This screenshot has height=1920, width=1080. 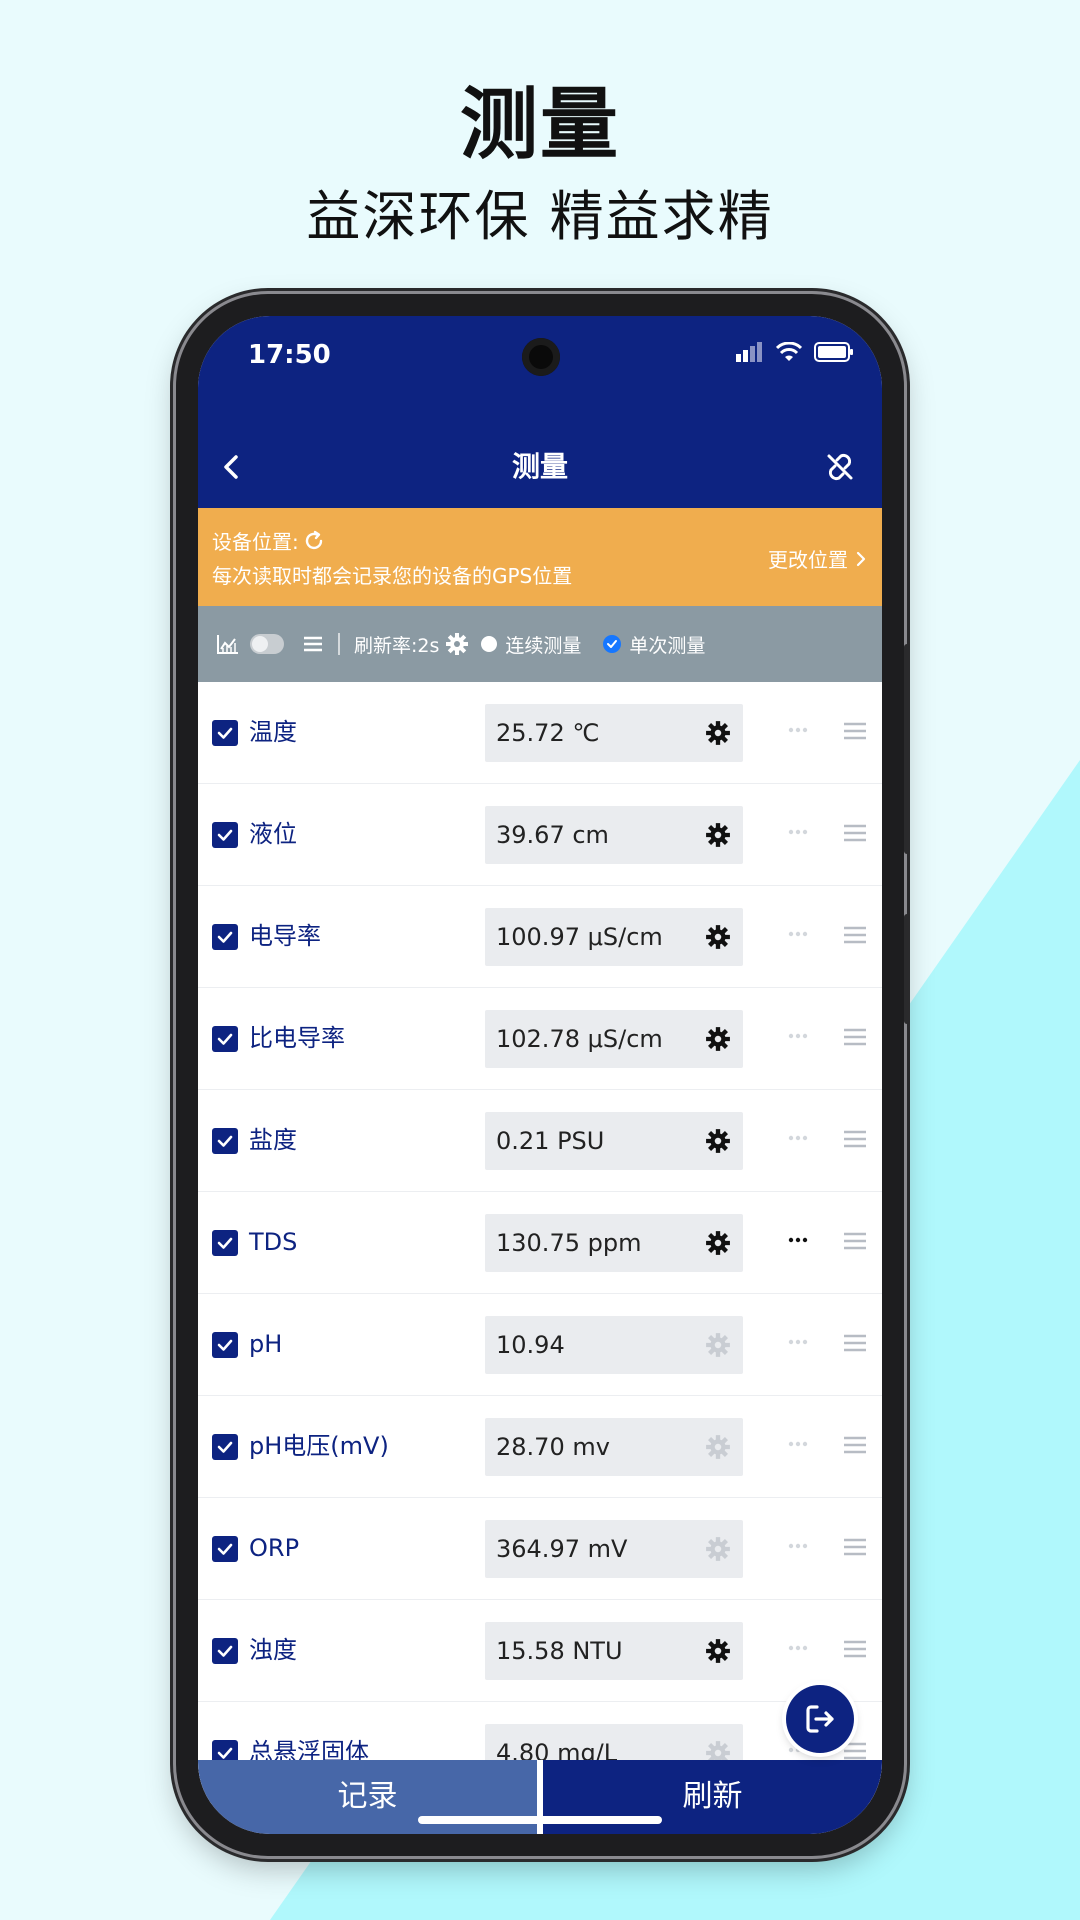 What do you see at coordinates (339, 644) in the screenshot?
I see `toolbar-divider` at bounding box center [339, 644].